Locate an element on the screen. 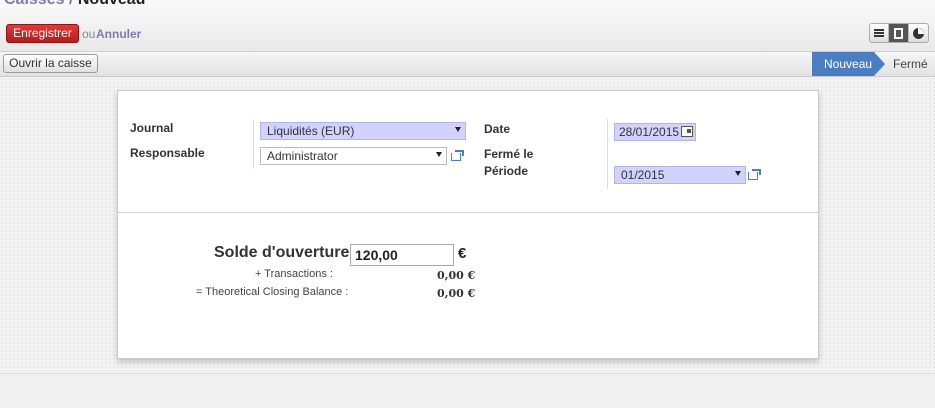  period-value: 01/2015 is located at coordinates (643, 175).